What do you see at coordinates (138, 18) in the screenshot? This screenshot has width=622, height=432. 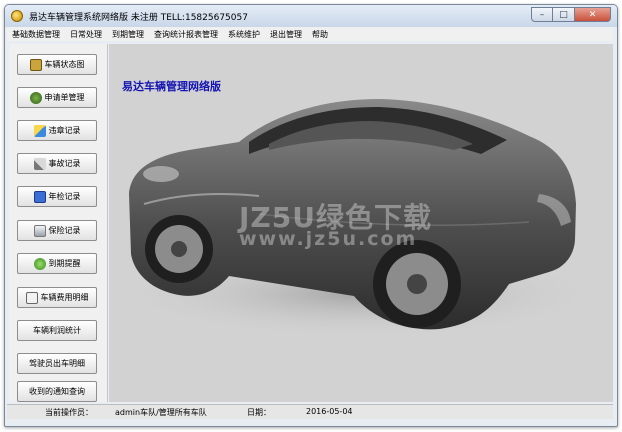 I see `window-title: 易达车辆管理系统网络版 未注册 TELL:15825675057` at bounding box center [138, 18].